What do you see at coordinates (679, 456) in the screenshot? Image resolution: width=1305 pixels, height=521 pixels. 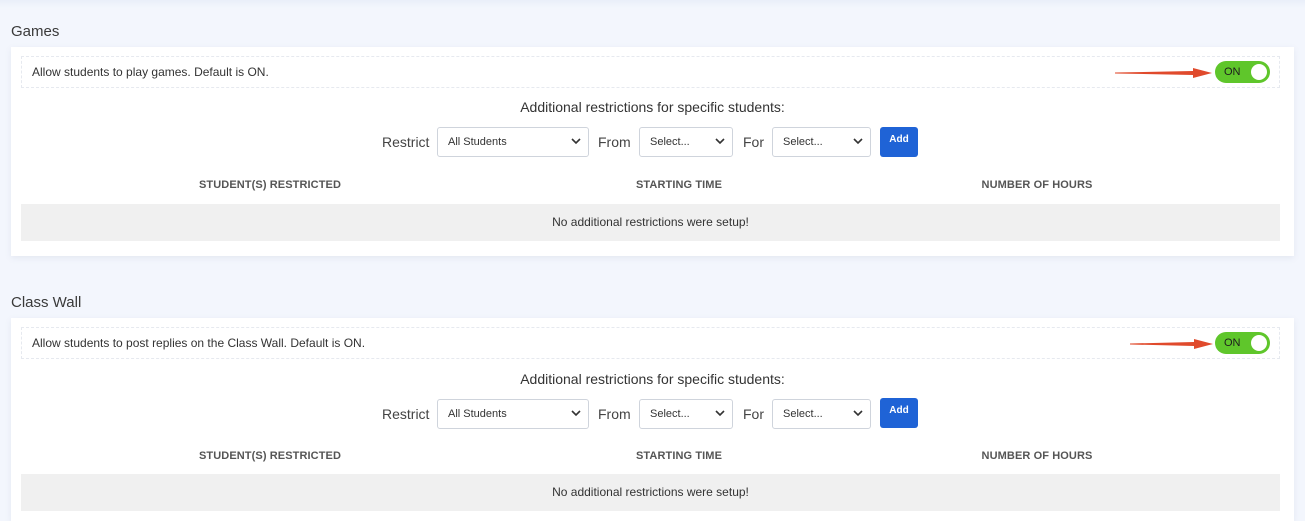 I see `class-wall-col-starting-time: STARTING TIME` at bounding box center [679, 456].